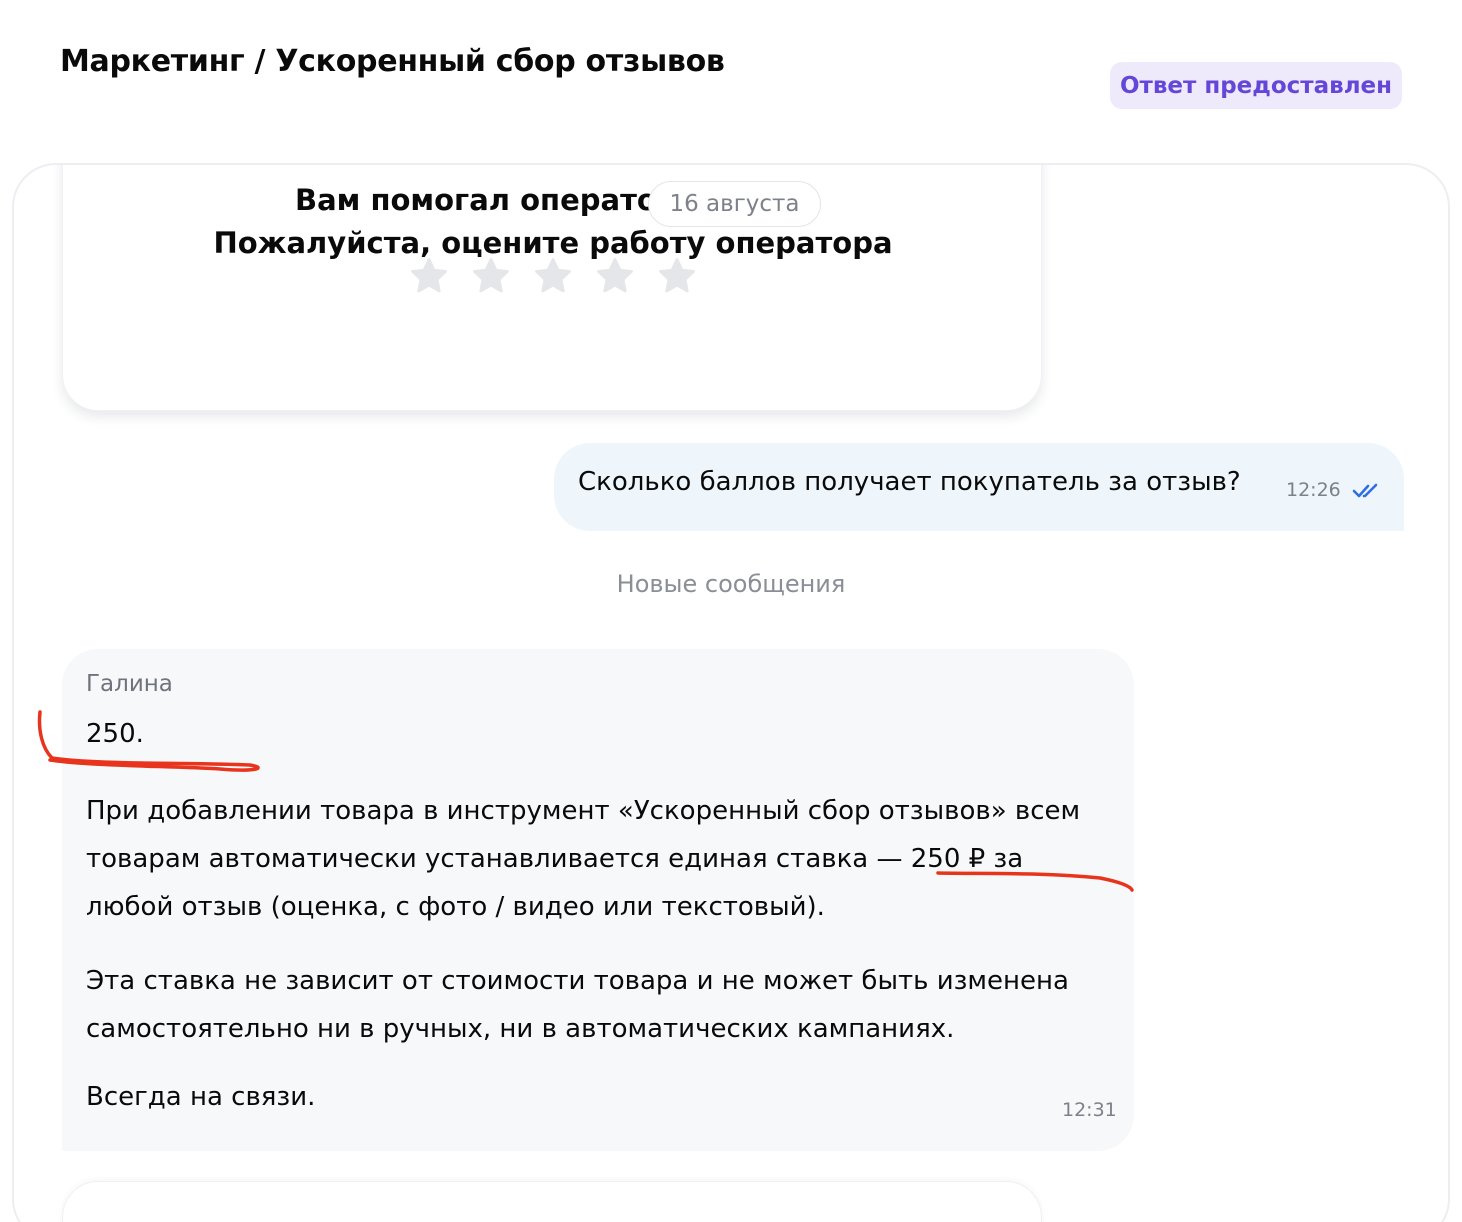 The width and height of the screenshot is (1462, 1222). Describe the element at coordinates (475, 200) in the screenshot. I see `rating-card-title: Вам помогал операто` at that location.